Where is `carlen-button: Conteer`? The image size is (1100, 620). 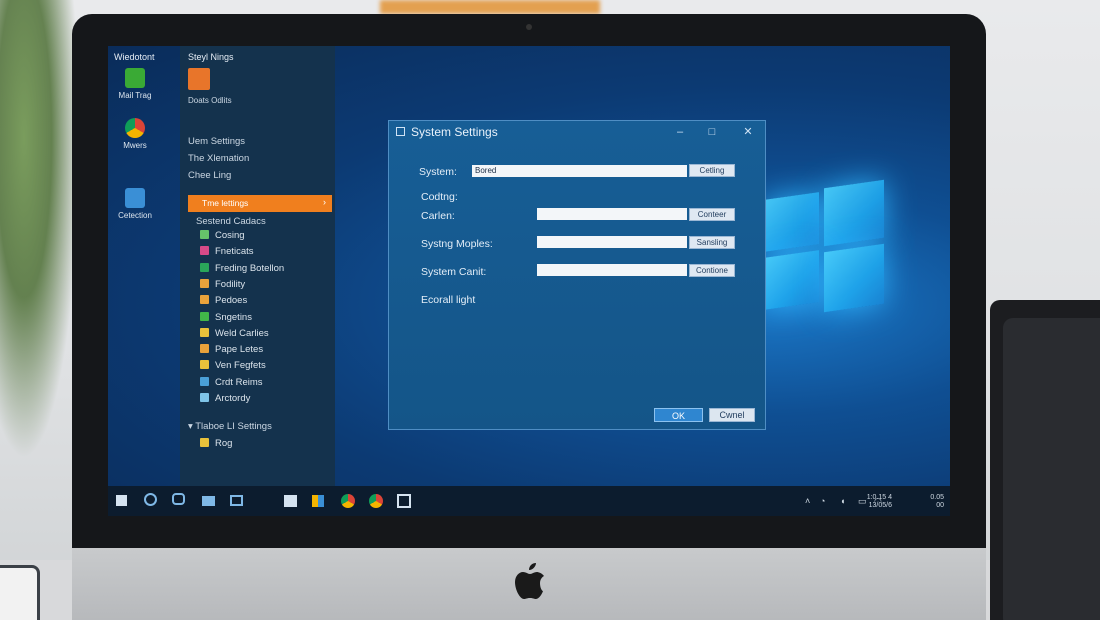
carlen-button: Conteer is located at coordinates (712, 214).